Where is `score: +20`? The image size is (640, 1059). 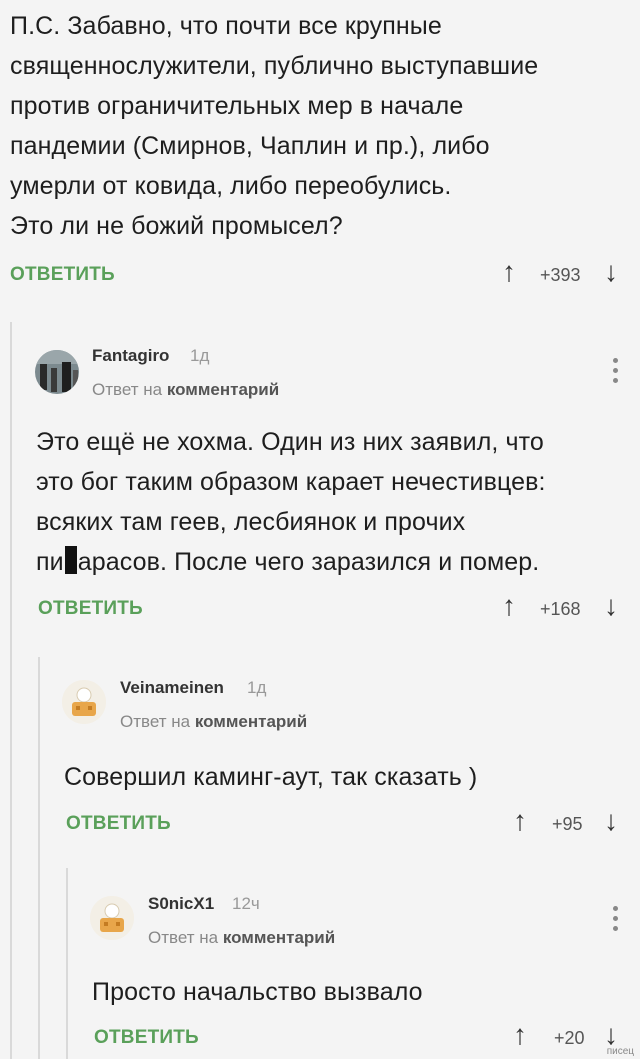
score: +20 is located at coordinates (569, 1038).